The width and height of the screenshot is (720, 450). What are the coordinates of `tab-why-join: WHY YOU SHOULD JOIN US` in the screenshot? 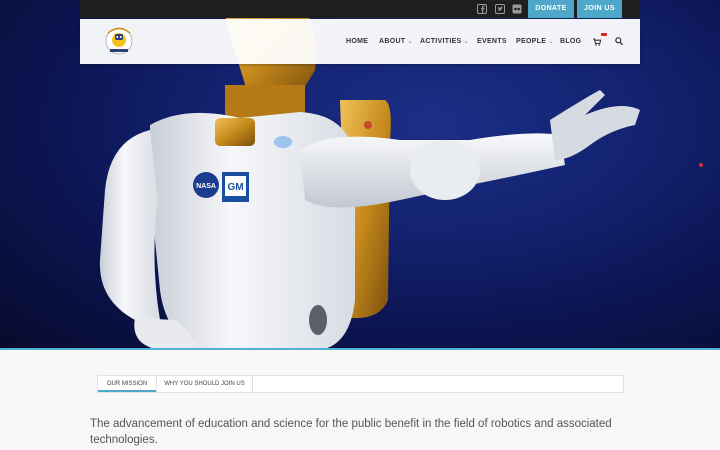 It's located at (204, 384).